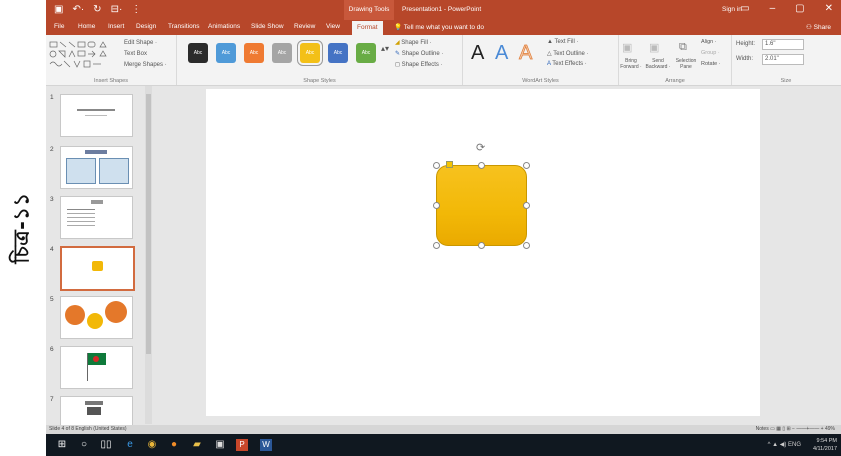 The image size is (841, 456). What do you see at coordinates (710, 53) in the screenshot?
I see `group-button: Group ·` at bounding box center [710, 53].